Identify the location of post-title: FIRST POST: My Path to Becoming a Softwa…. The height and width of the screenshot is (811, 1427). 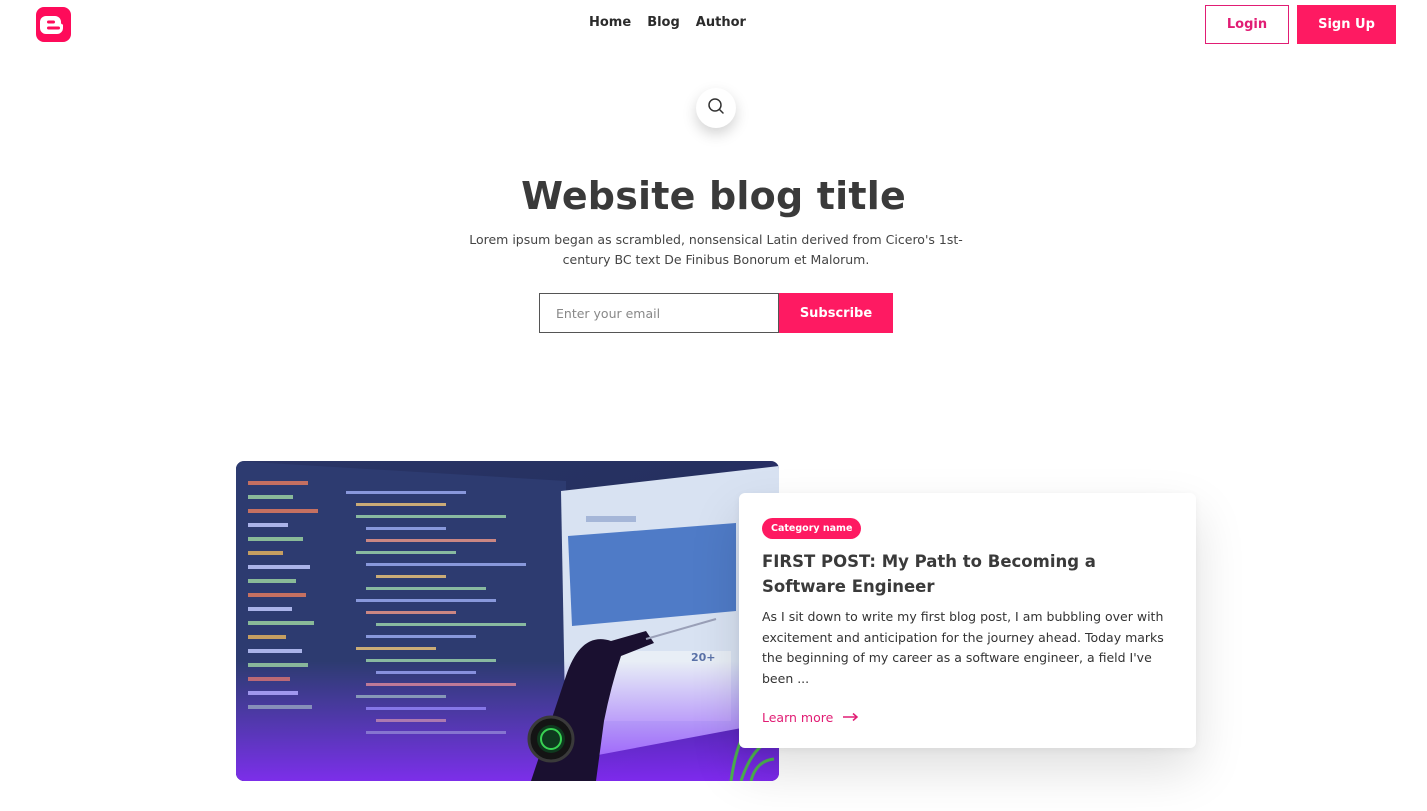
(967, 574).